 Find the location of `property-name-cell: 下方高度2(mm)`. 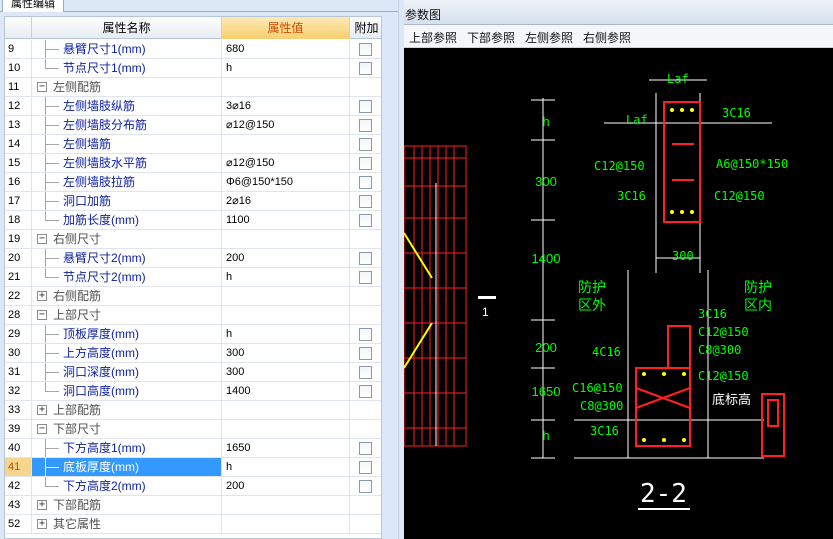

property-name-cell: 下方高度2(mm) is located at coordinates (127, 486).